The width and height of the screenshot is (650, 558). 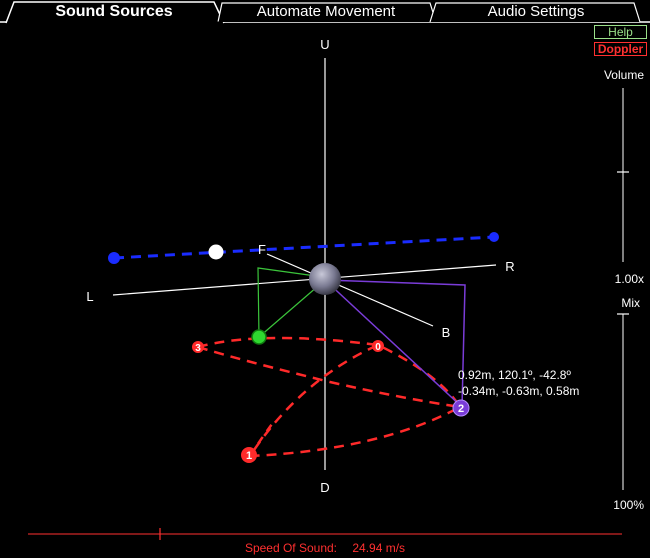 I want to click on source-3-marker: 3, so click(x=198, y=347).